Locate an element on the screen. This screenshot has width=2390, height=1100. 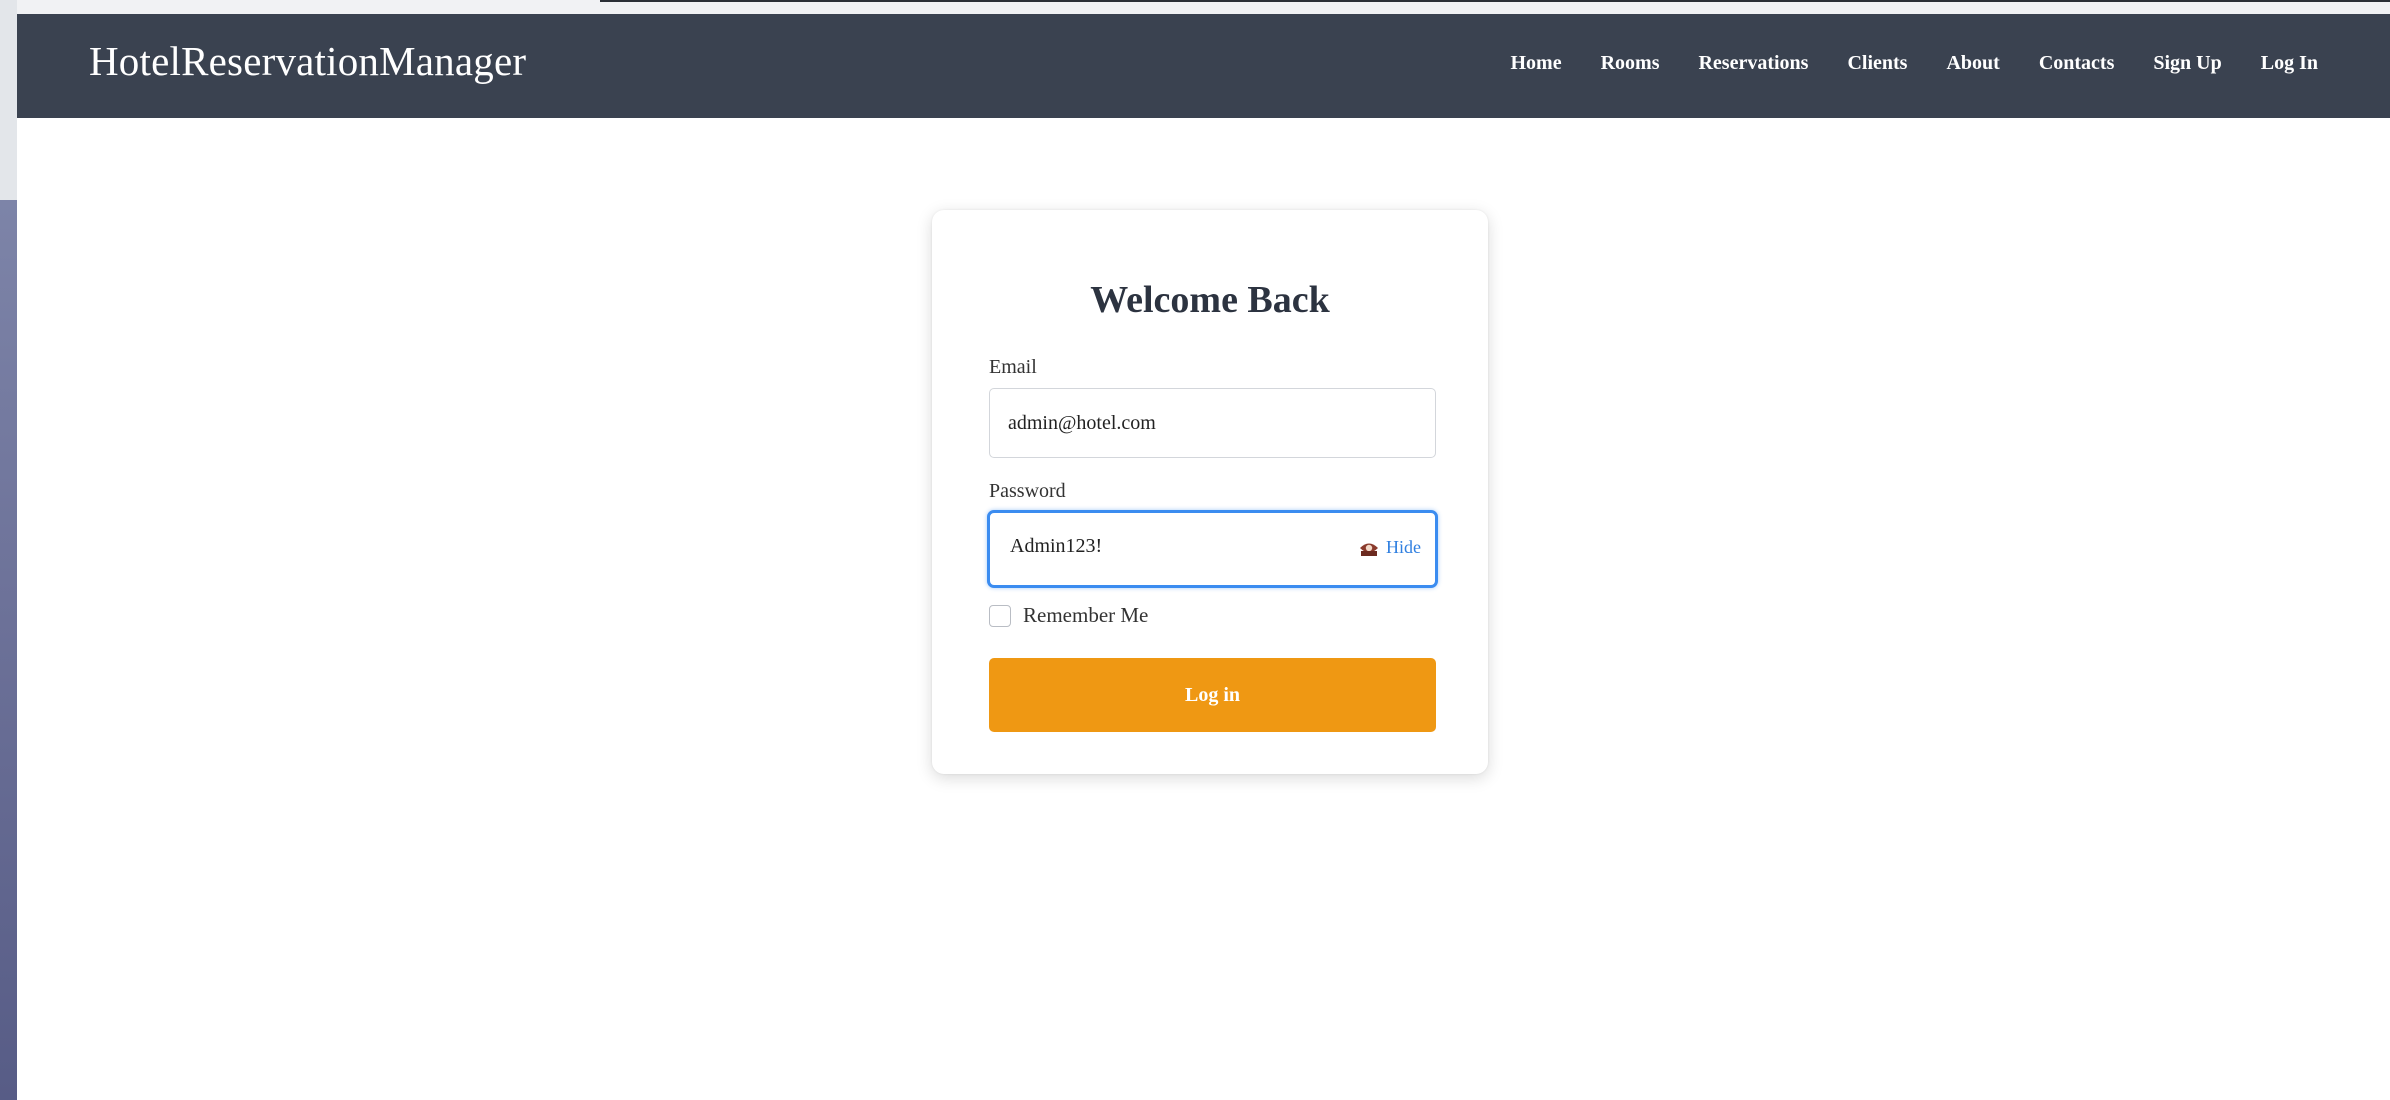
brand-logo: HotelReservationManager is located at coordinates (307, 61).